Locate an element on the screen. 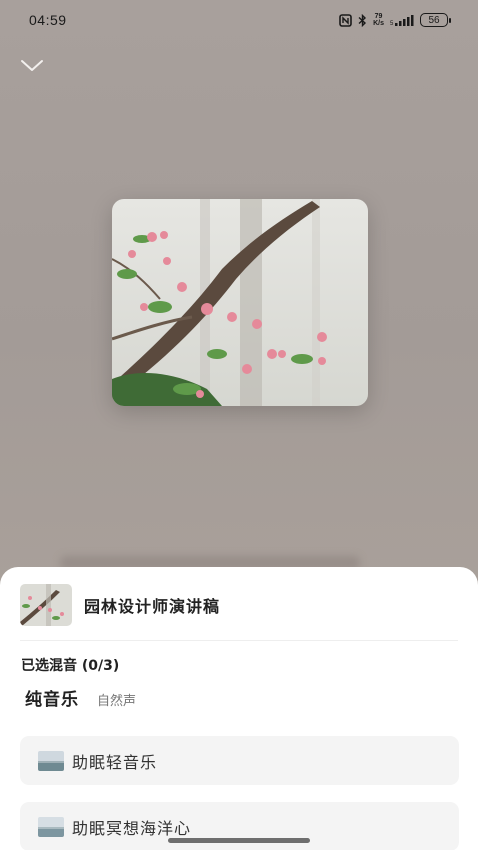 This screenshot has width=478, height=850. status-icons: 79 K/s 5 56 is located at coordinates (395, 20).